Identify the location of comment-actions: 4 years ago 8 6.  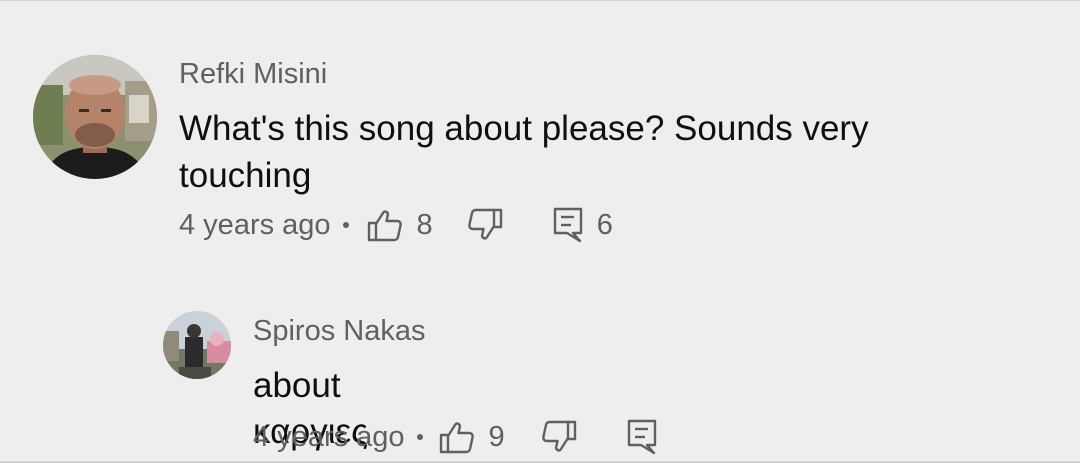
(396, 225).